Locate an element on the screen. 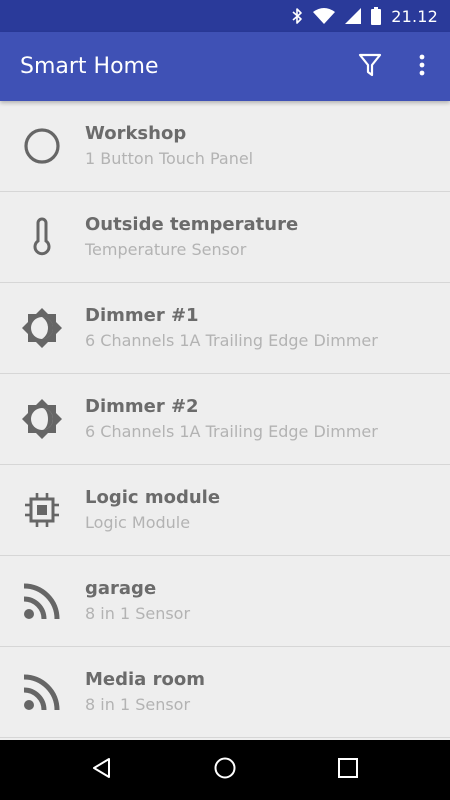  back-icon is located at coordinates (102, 770).